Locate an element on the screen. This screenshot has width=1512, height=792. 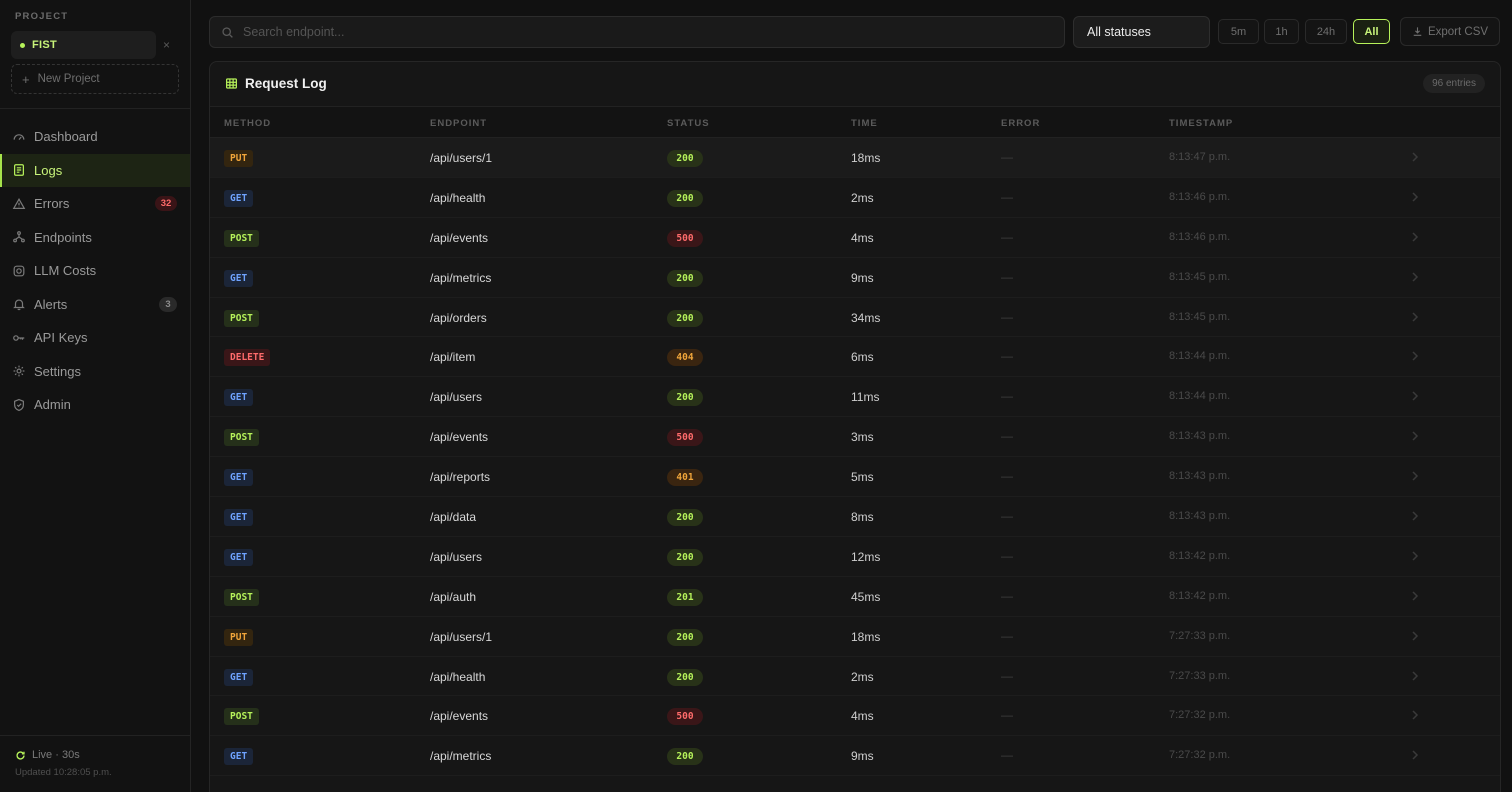
table-row: GET/api/reports 401 5ms — 8:13:43 p.m. is located at coordinates (855, 477).